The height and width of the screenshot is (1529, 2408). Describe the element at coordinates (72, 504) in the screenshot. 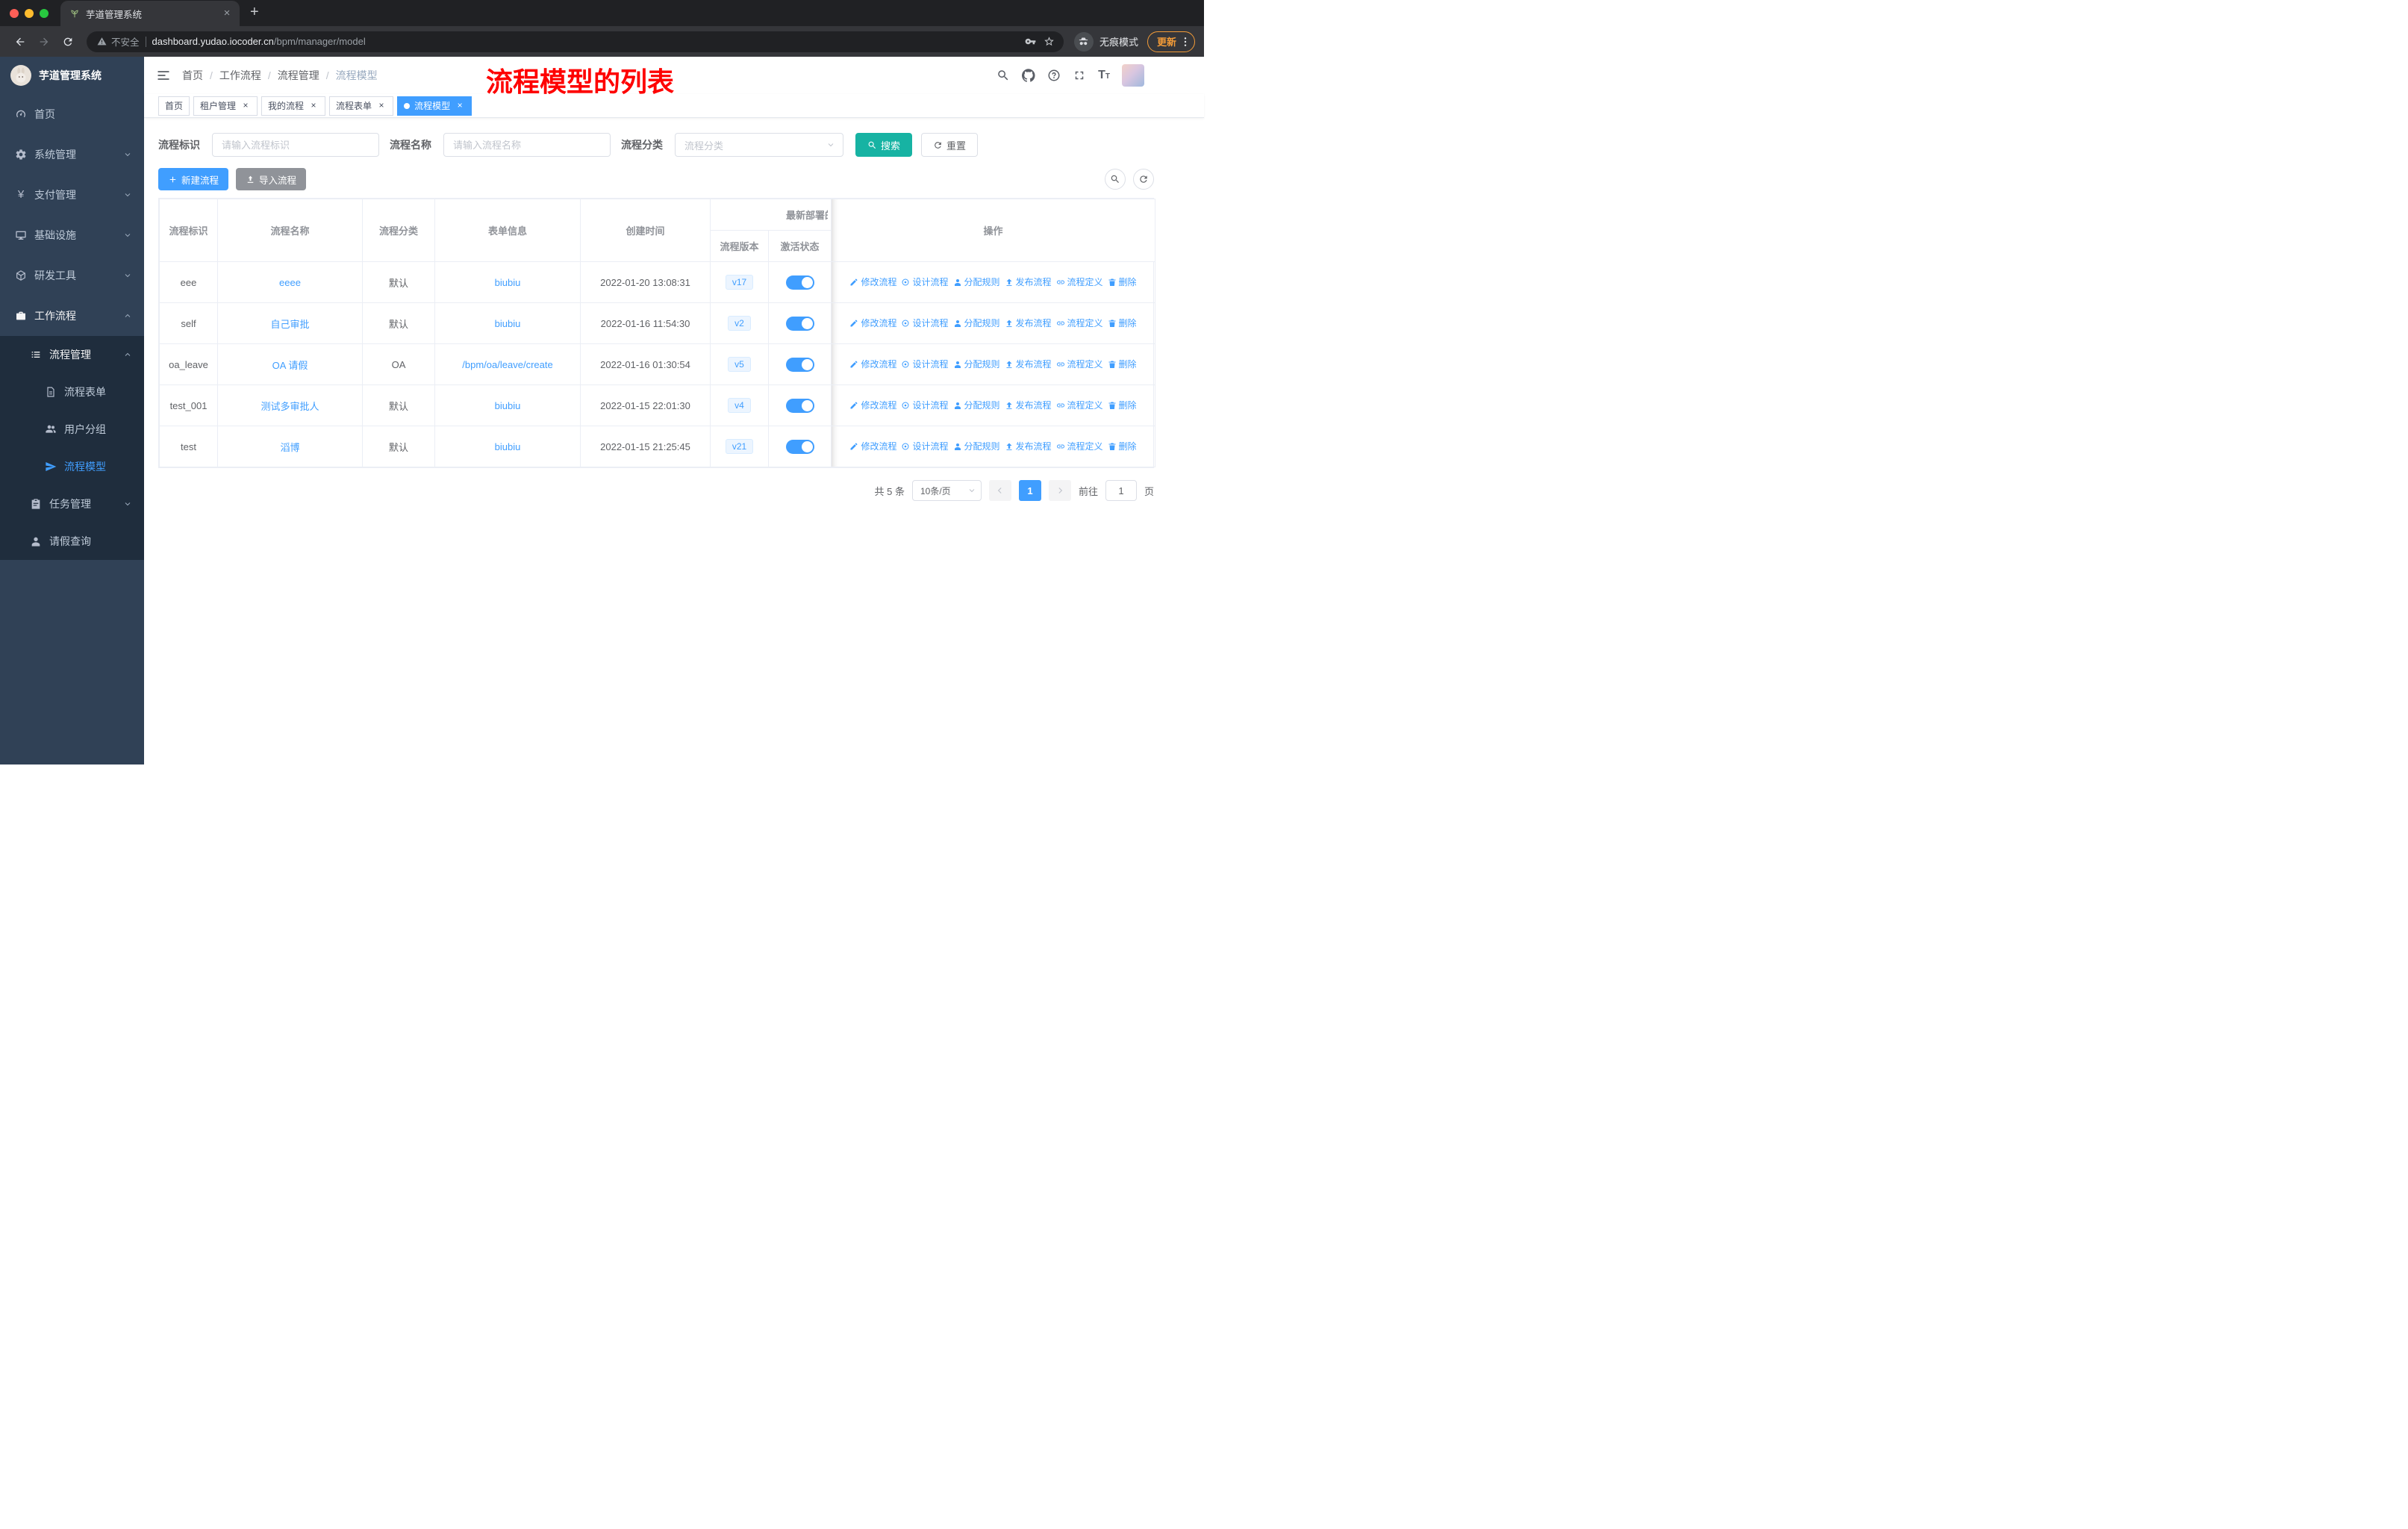

I see `sidebar-item-task-mgmt: 任务管理` at that location.